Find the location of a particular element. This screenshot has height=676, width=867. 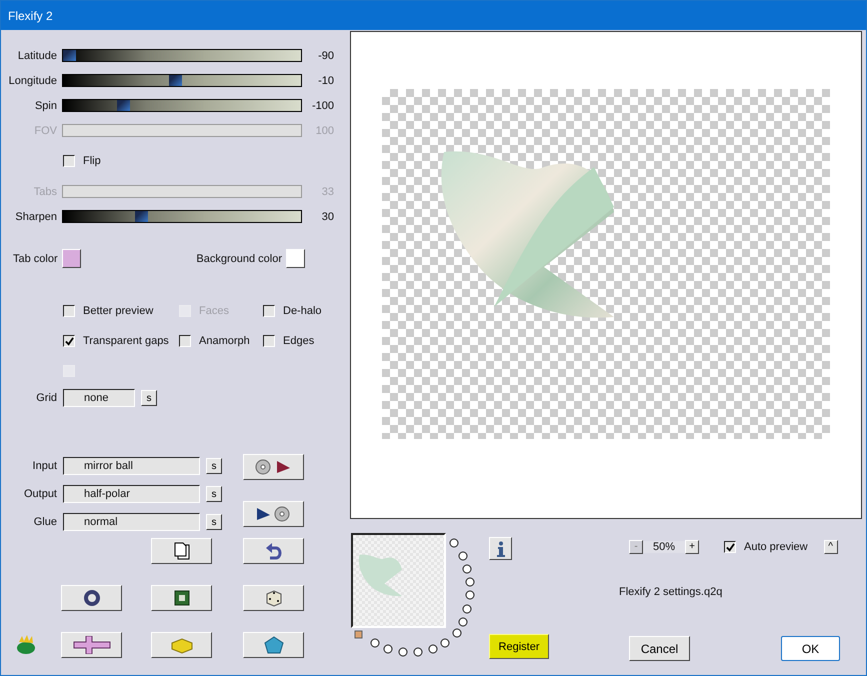

flip-checkbox is located at coordinates (69, 161).